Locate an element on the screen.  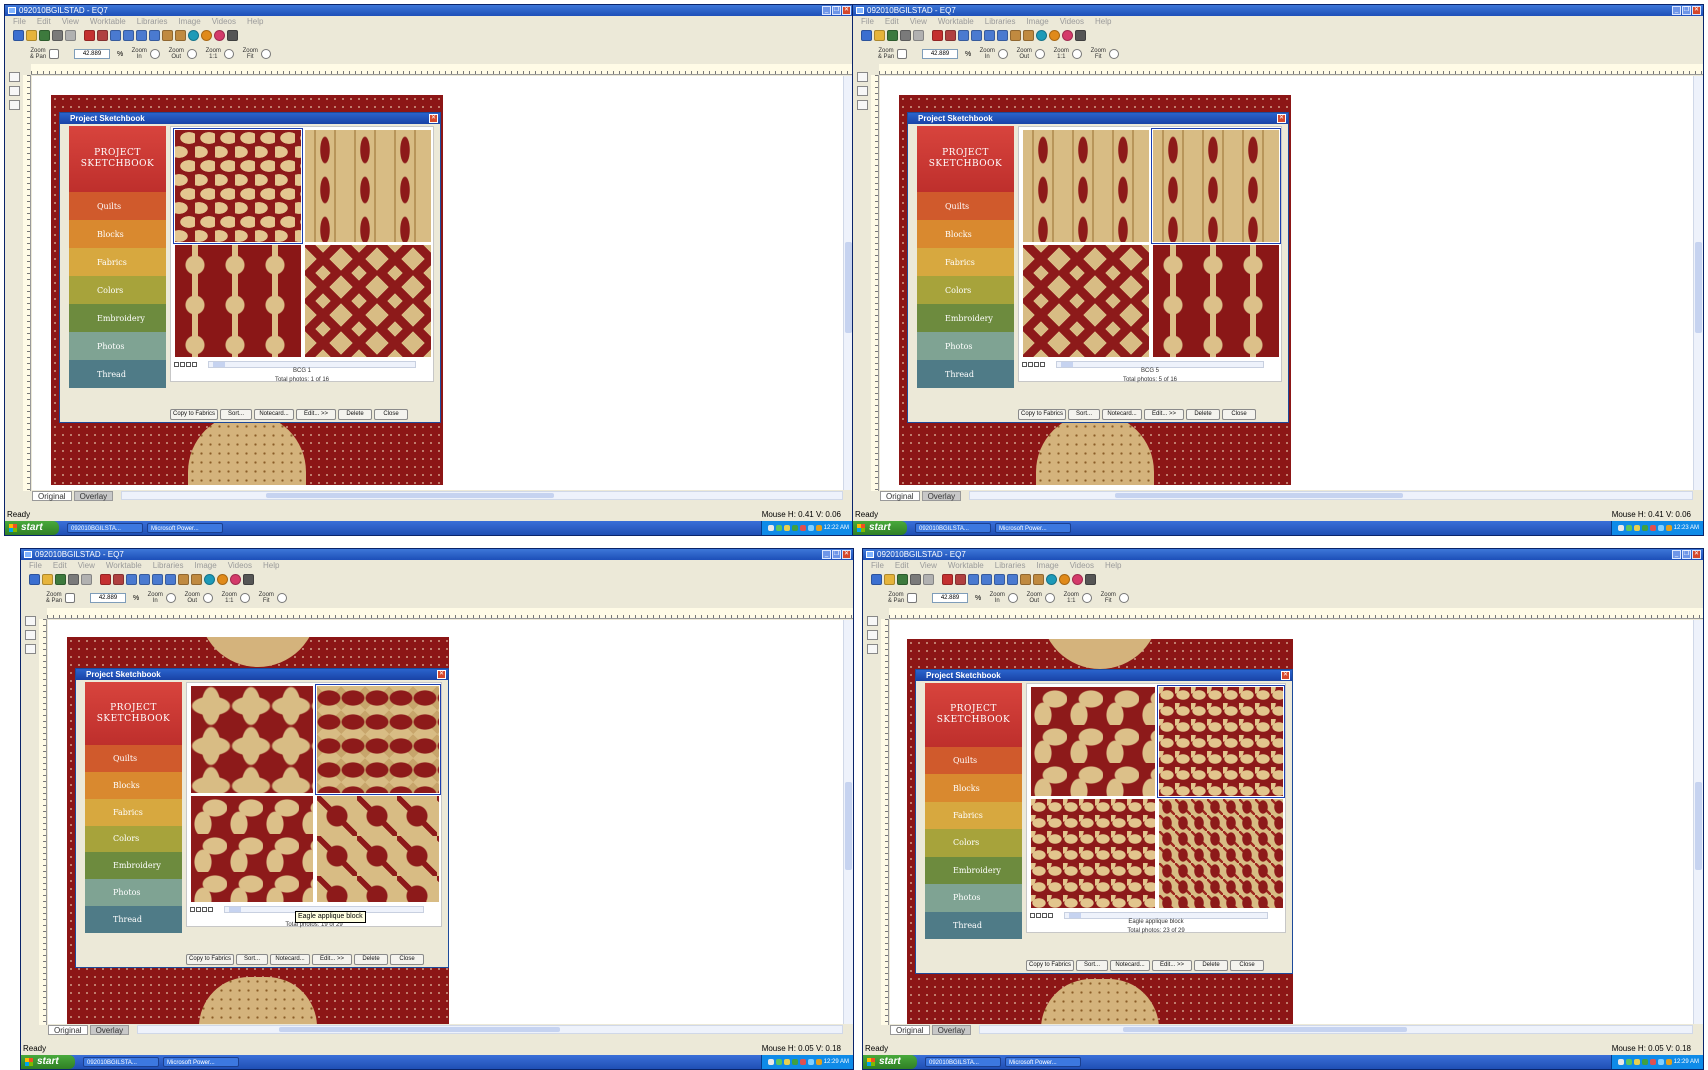
menu-item-image: Image is located at coordinates (1047, 565).